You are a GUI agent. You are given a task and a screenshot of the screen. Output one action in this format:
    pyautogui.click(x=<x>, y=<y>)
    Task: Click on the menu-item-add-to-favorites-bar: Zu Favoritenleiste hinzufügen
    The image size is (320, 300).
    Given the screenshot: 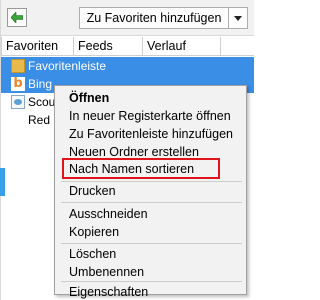 What is the action you would take?
    pyautogui.click(x=150, y=134)
    